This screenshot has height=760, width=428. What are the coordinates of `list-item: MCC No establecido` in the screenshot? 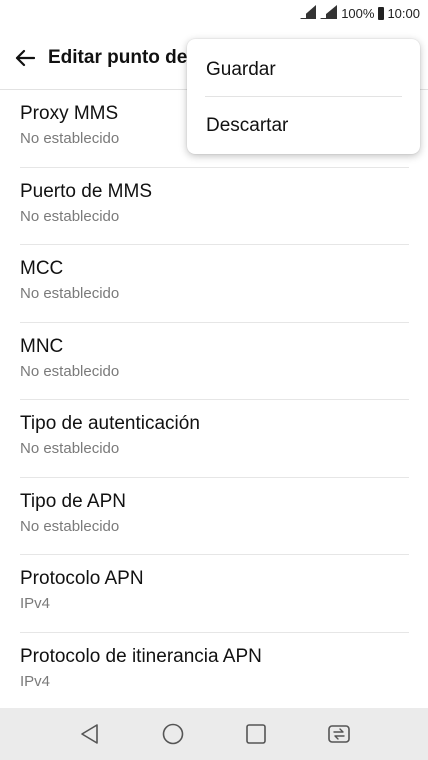 It's located at (214, 284).